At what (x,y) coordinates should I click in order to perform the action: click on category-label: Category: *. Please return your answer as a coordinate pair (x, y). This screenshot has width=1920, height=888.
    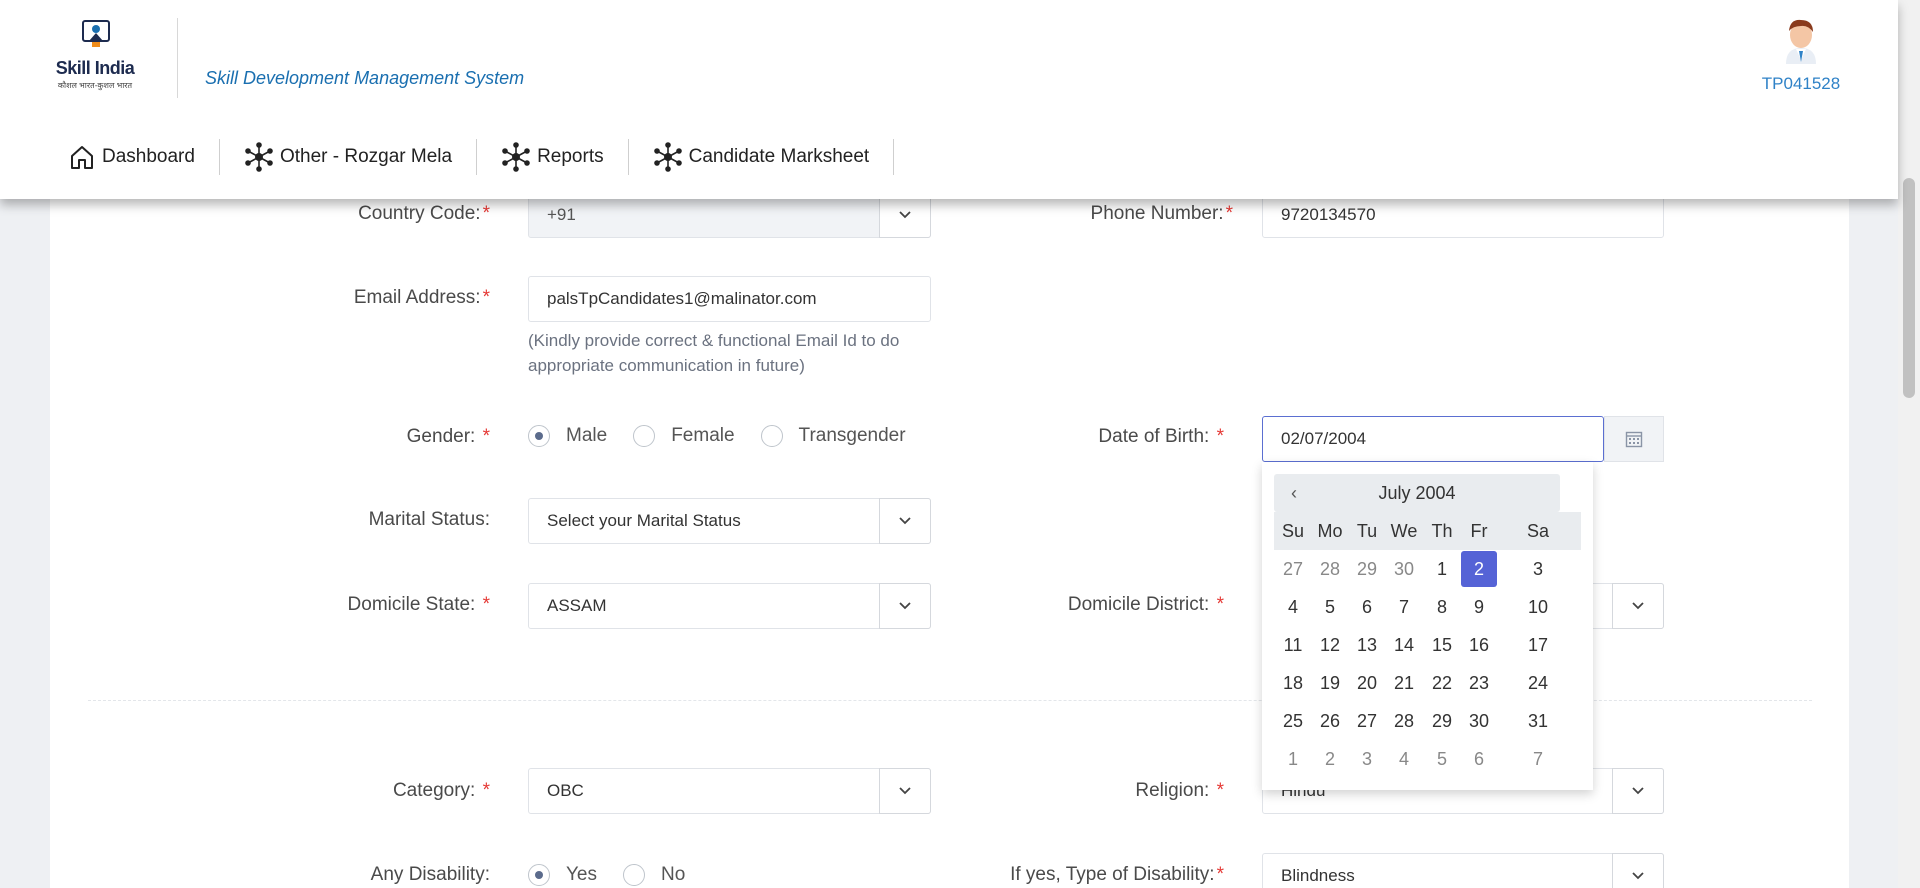
    Looking at the image, I should click on (441, 790).